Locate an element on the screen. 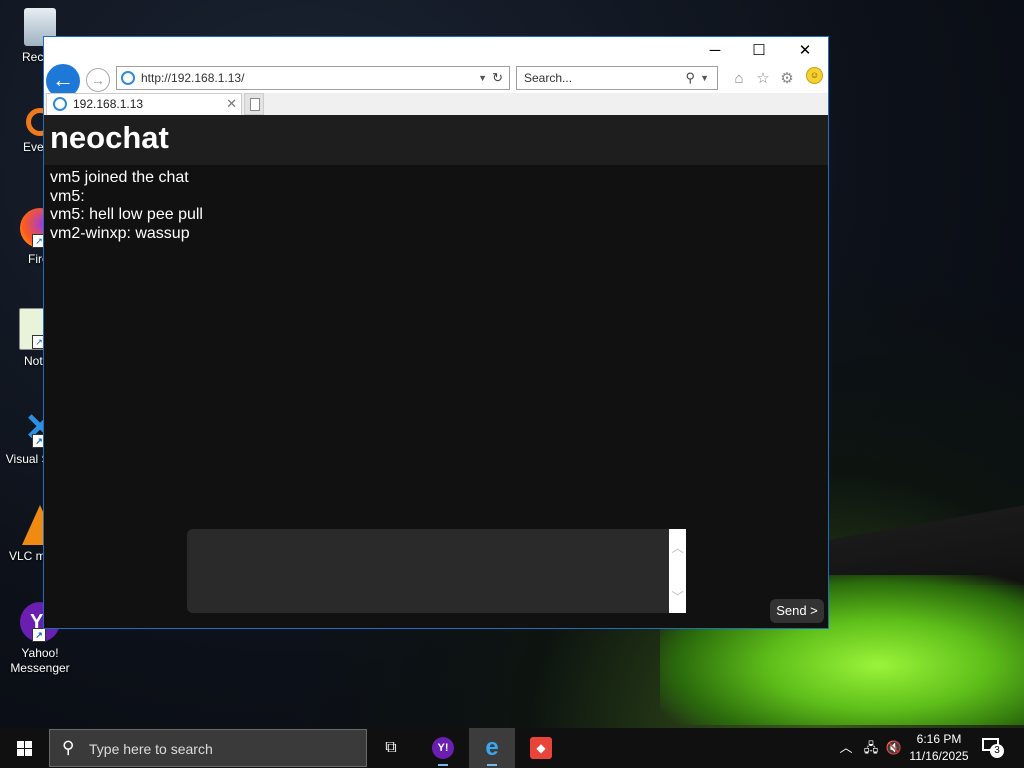  internet-explorer-icon: e is located at coordinates (492, 747).